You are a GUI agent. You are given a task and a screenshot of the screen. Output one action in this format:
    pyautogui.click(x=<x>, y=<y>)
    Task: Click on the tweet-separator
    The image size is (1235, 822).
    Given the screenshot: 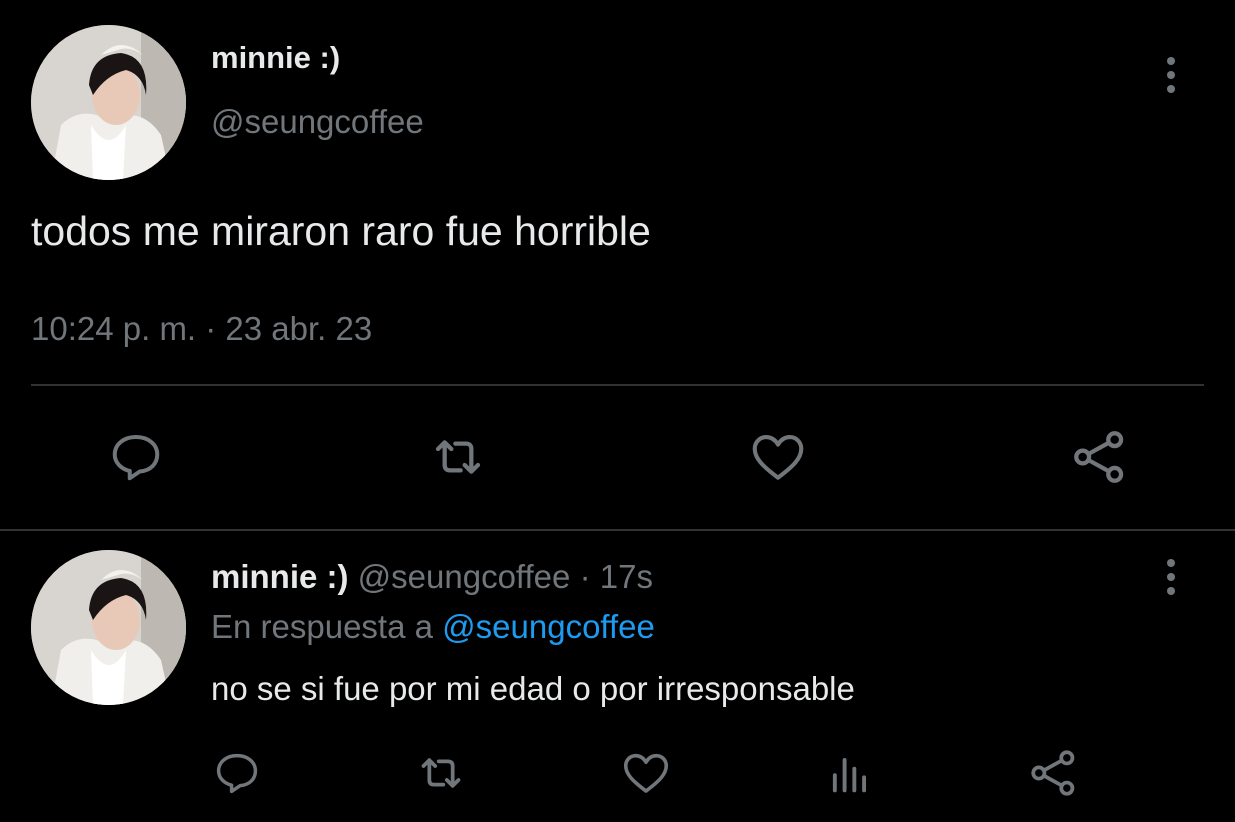 What is the action you would take?
    pyautogui.click(x=617, y=530)
    